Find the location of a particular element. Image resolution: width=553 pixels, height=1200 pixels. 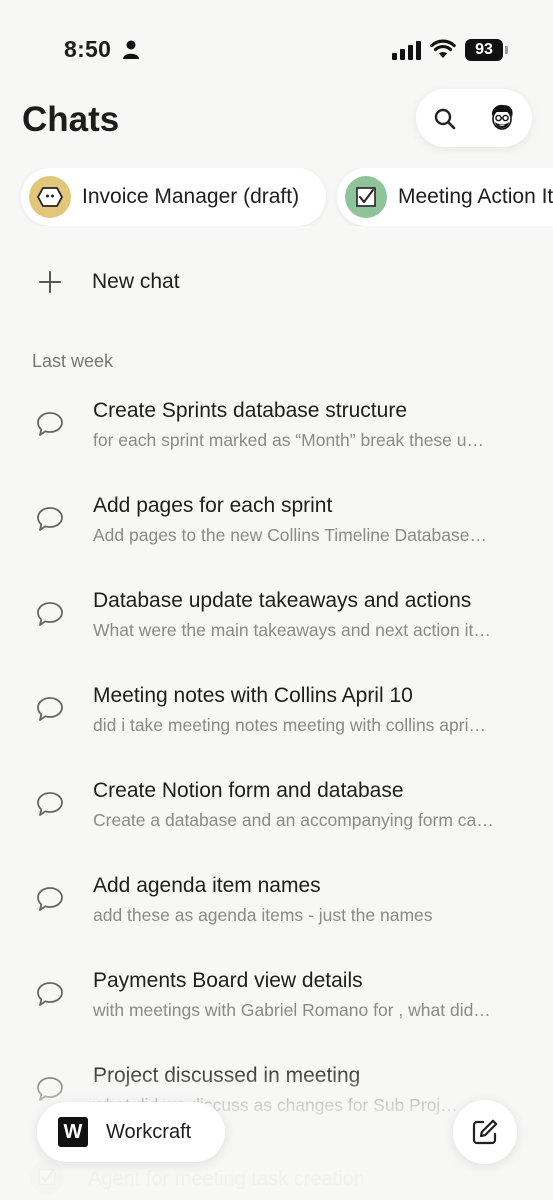

search-button is located at coordinates (445, 119).